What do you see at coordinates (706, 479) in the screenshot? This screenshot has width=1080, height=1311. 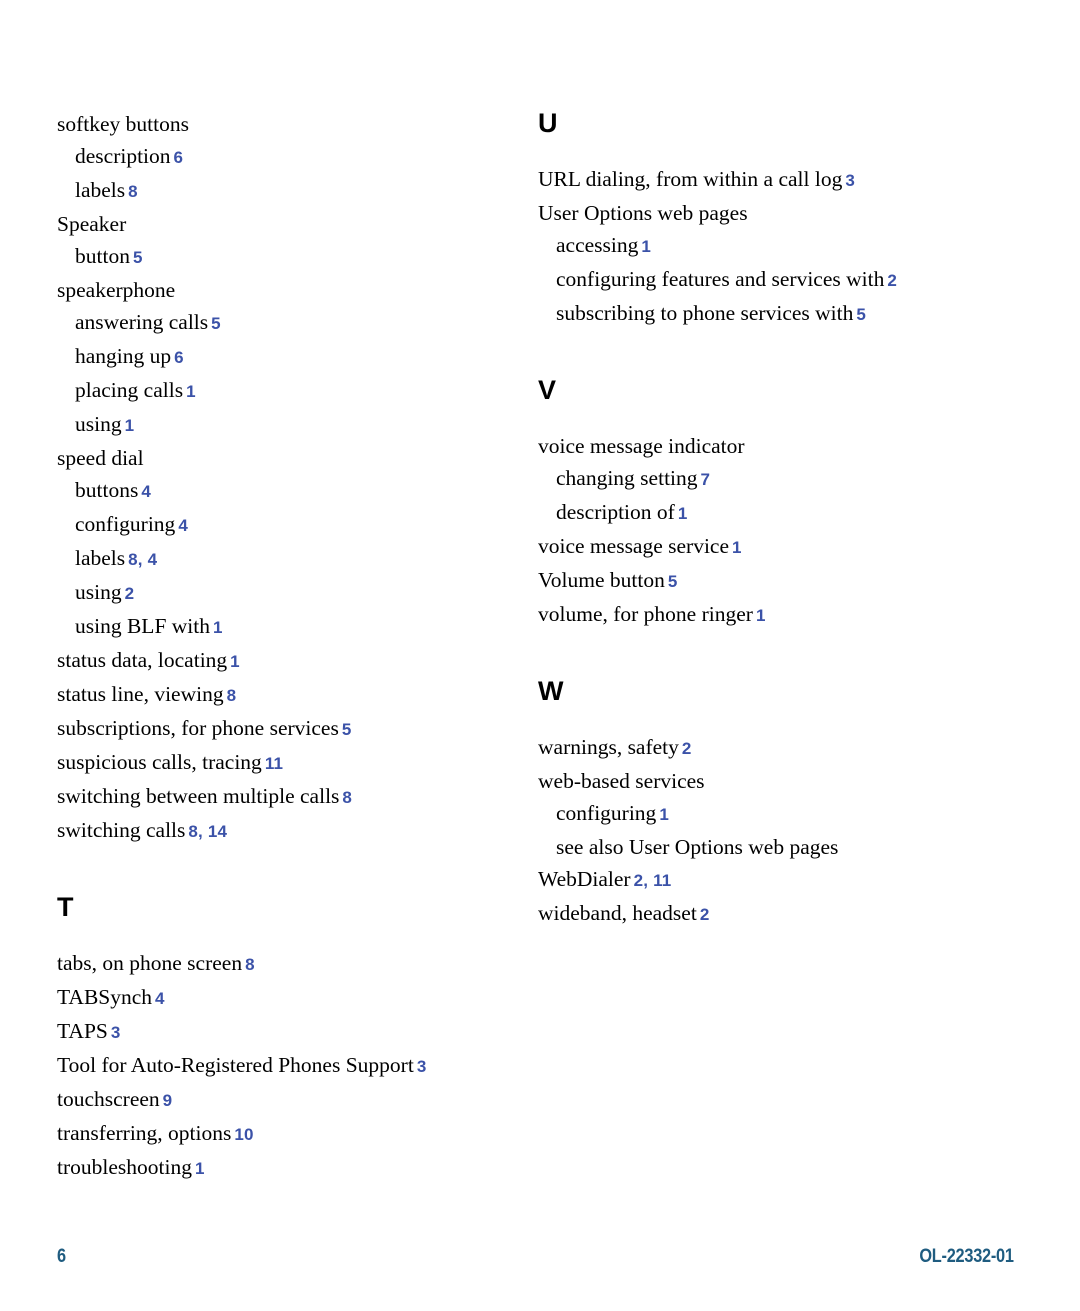 I see `index-entry-page-reference: 7` at bounding box center [706, 479].